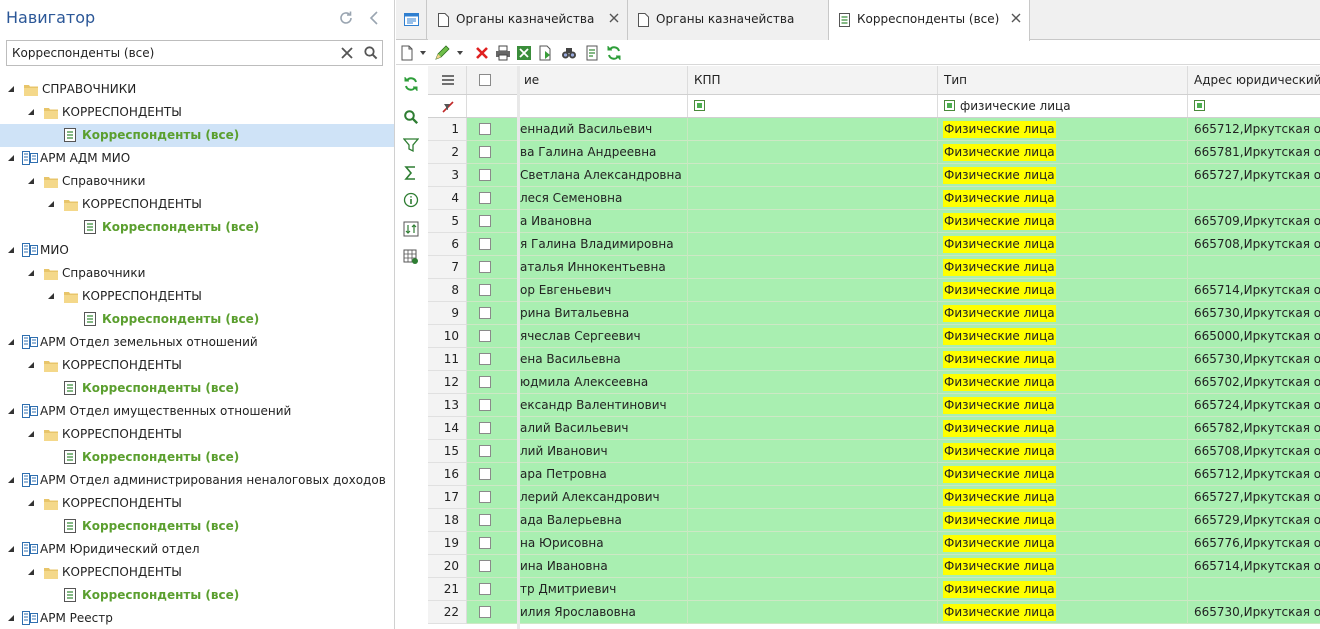  Describe the element at coordinates (197, 342) in the screenshot. I see `tree-node: АРМ Отдел земельных отношений` at that location.